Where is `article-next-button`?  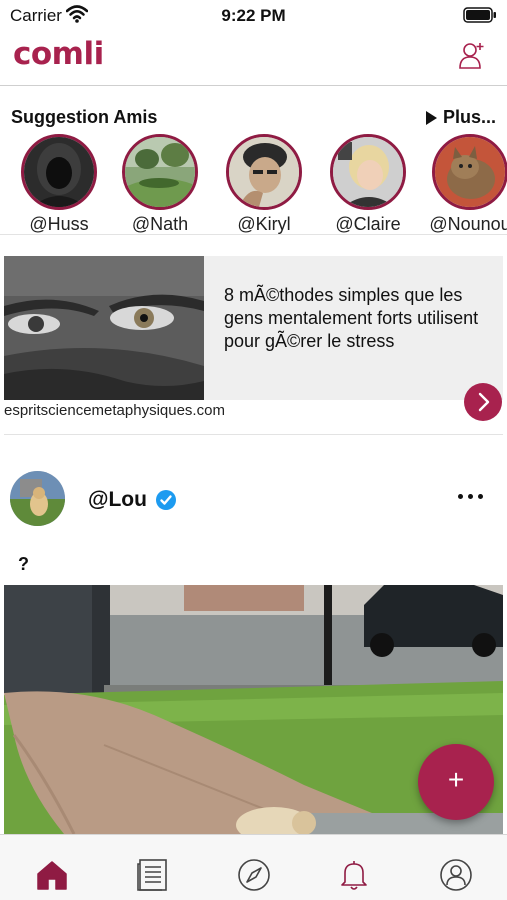
article-next-button is located at coordinates (483, 402).